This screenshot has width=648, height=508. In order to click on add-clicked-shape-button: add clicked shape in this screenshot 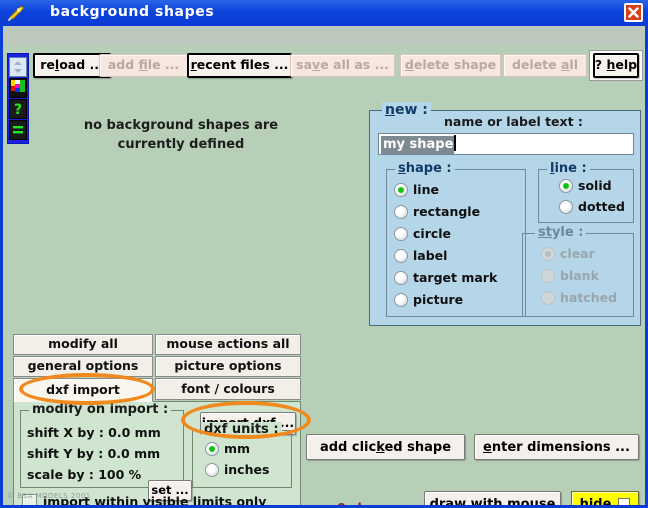, I will do `click(385, 447)`.